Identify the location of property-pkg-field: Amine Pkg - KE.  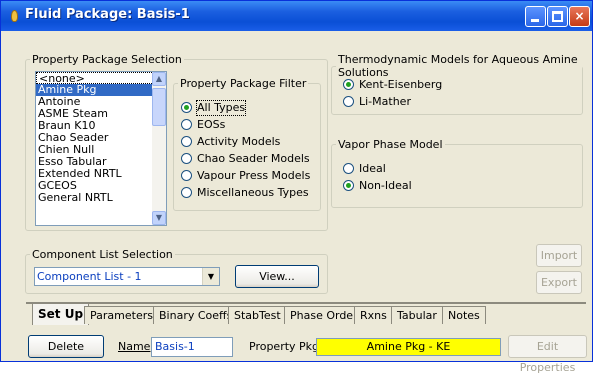
(408, 347).